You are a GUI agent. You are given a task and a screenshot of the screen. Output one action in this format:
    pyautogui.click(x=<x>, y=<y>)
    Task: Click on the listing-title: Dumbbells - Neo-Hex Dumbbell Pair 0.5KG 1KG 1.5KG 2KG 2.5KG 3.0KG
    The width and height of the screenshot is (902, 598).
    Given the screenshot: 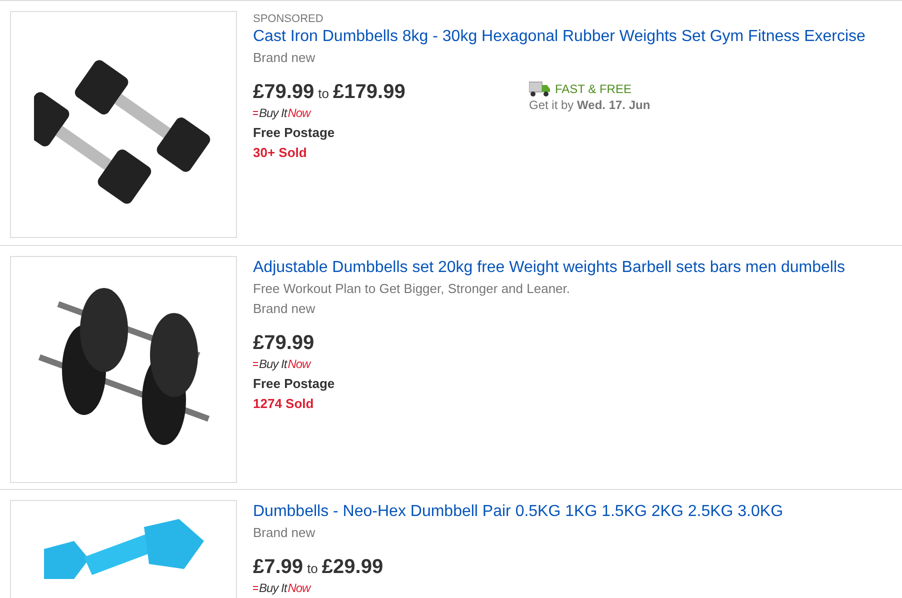 What is the action you would take?
    pyautogui.click(x=518, y=512)
    